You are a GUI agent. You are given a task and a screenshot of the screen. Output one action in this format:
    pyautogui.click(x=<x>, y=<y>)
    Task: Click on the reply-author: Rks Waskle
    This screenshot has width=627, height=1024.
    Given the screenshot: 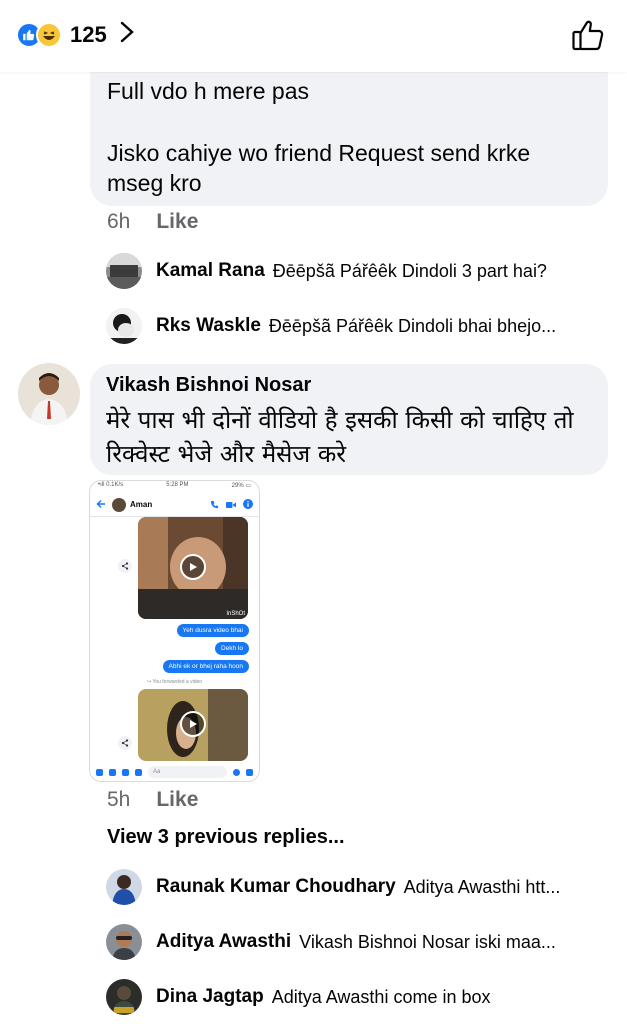 What is the action you would take?
    pyautogui.click(x=208, y=326)
    